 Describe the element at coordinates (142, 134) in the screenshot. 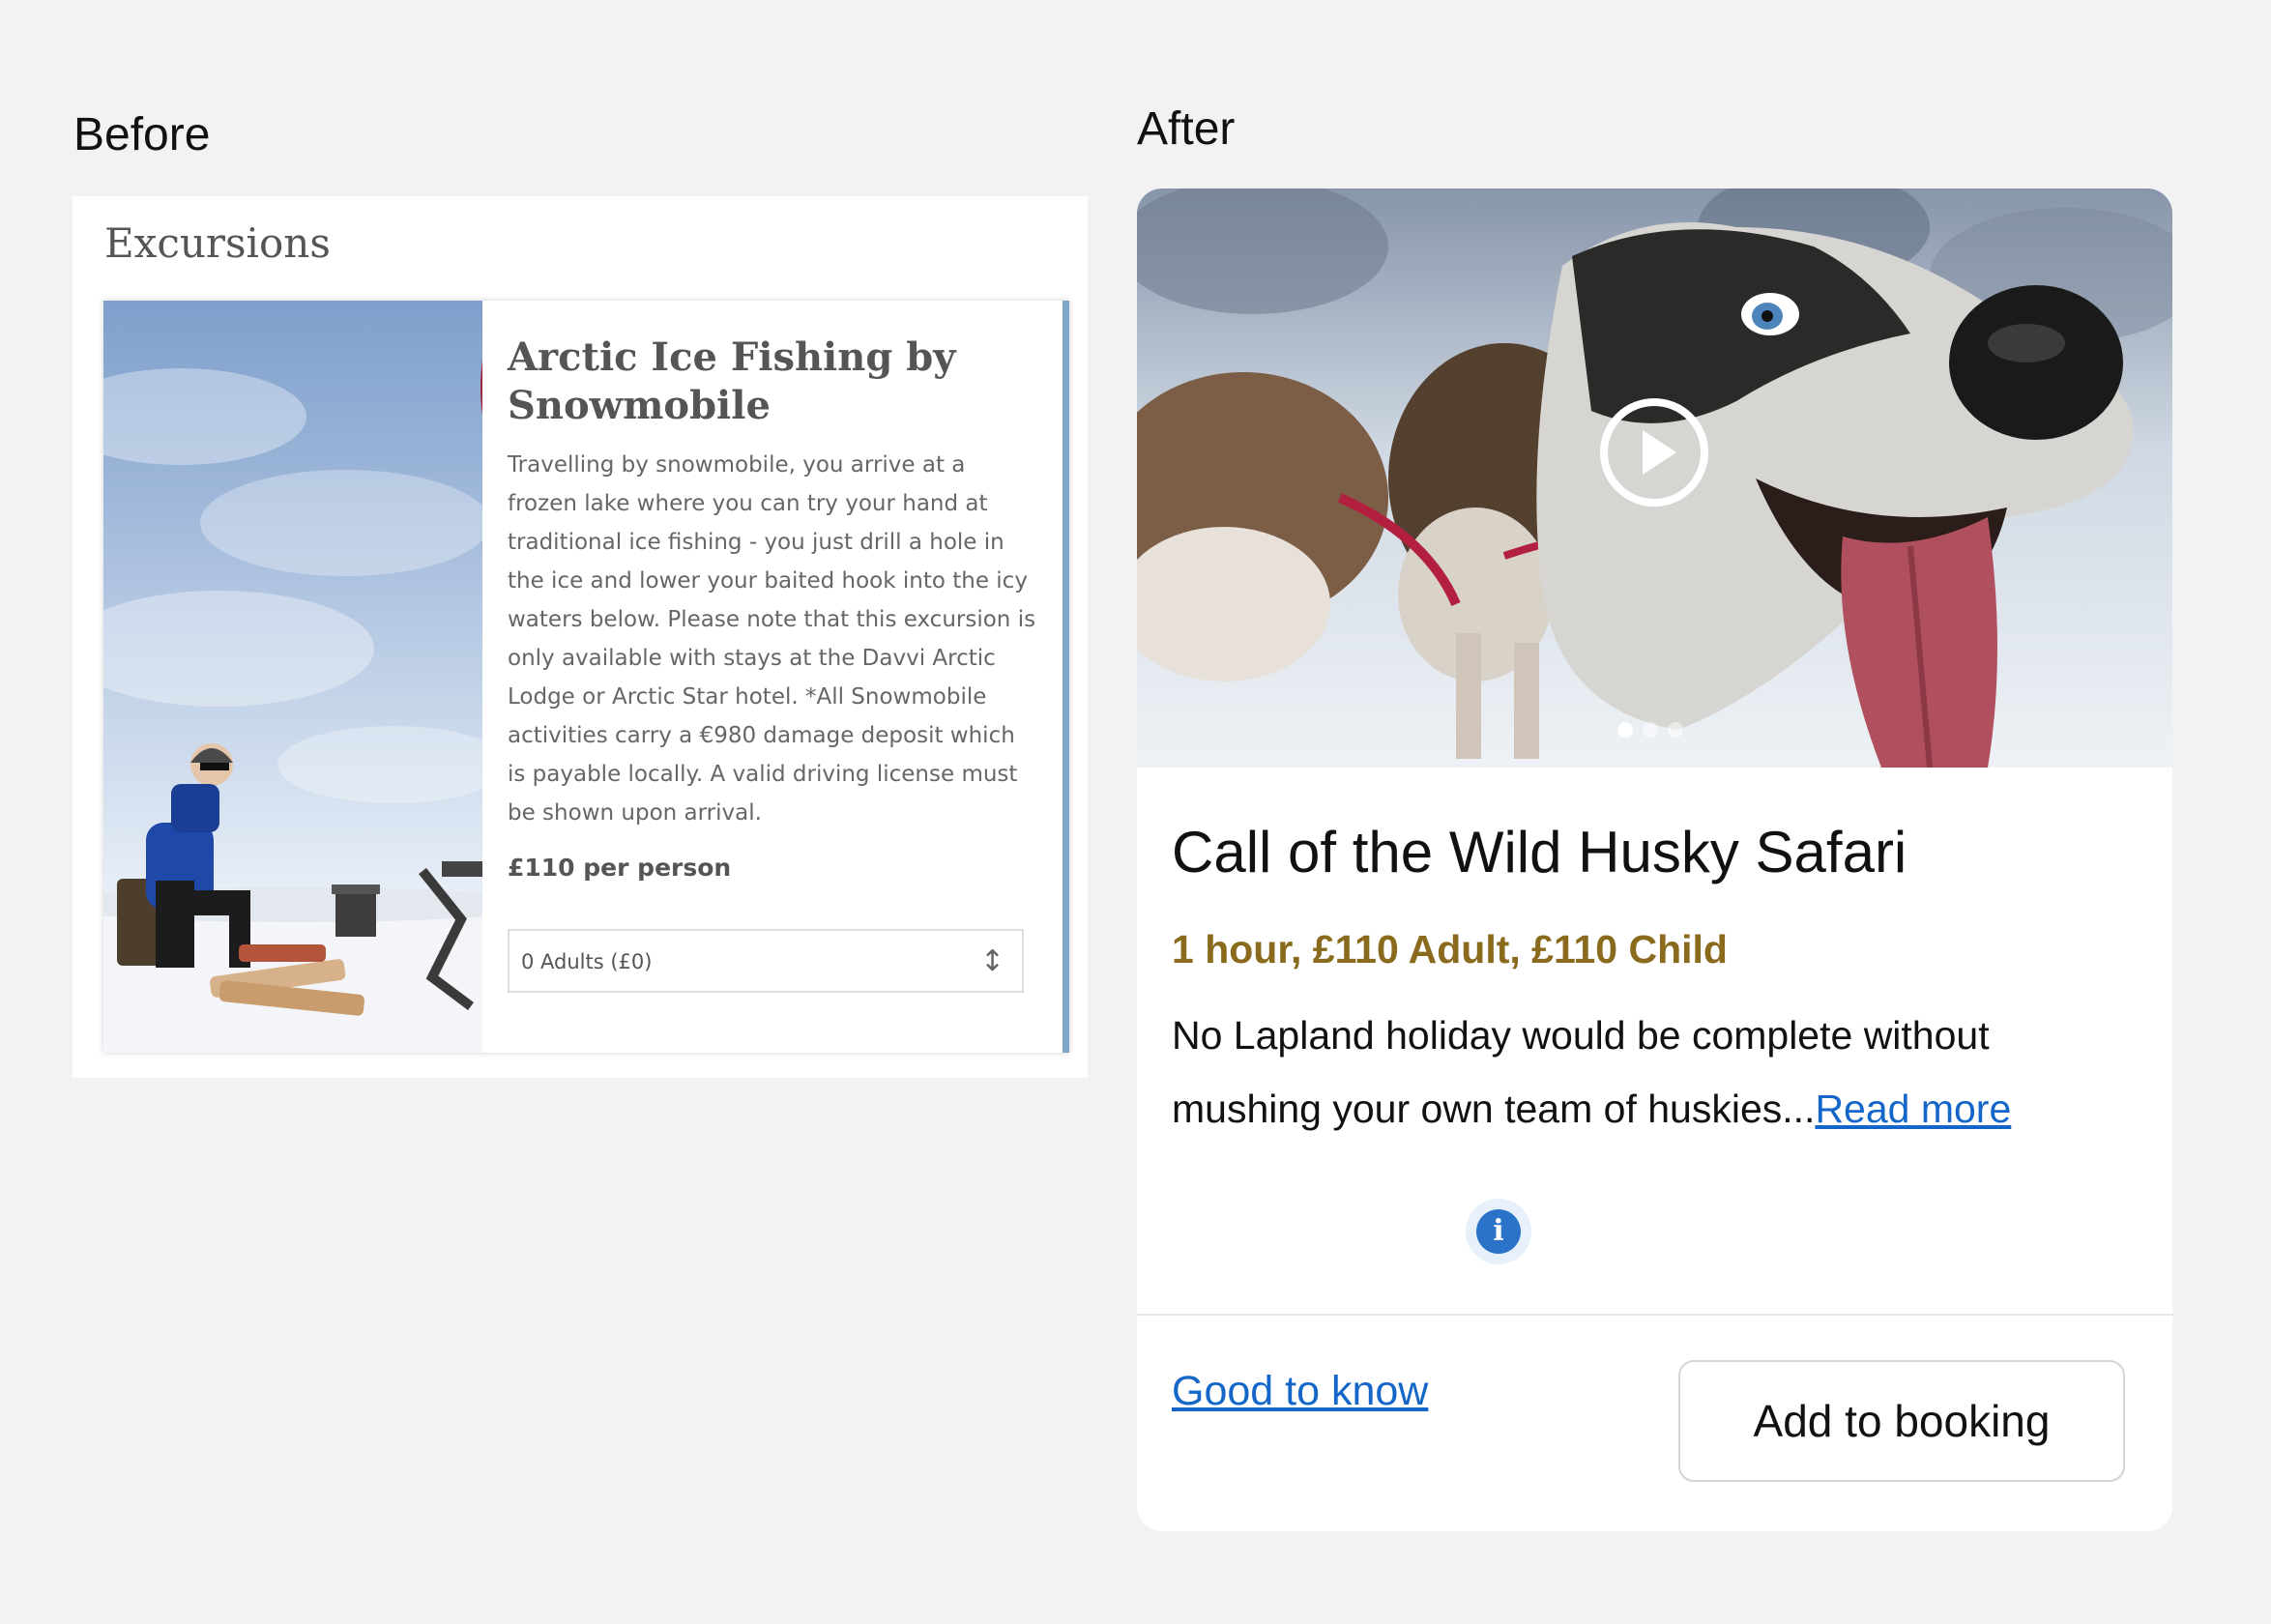

I see `before-label: Before` at that location.